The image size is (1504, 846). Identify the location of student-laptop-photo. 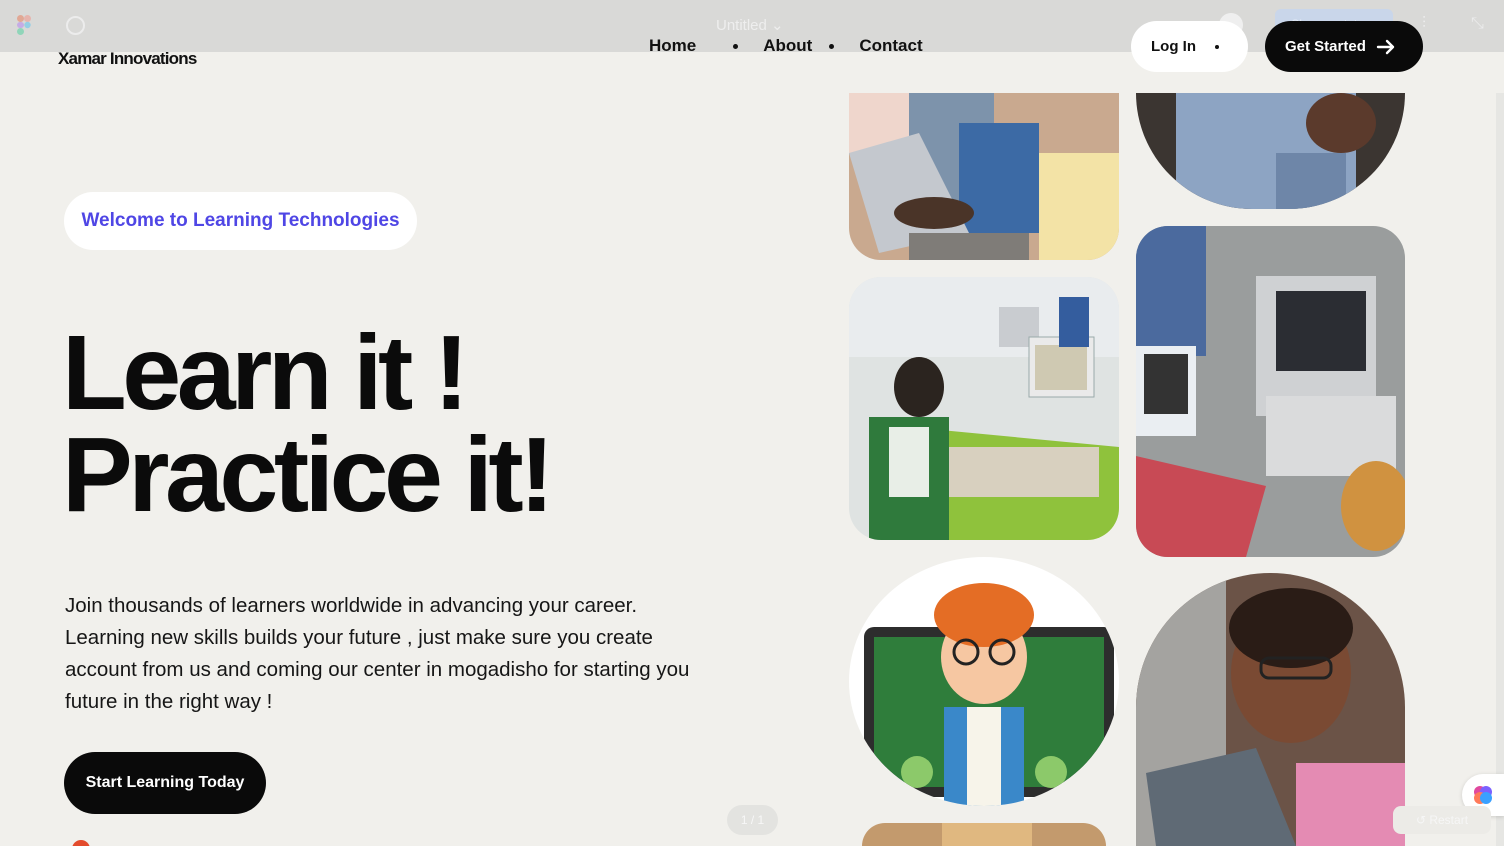
(984, 176).